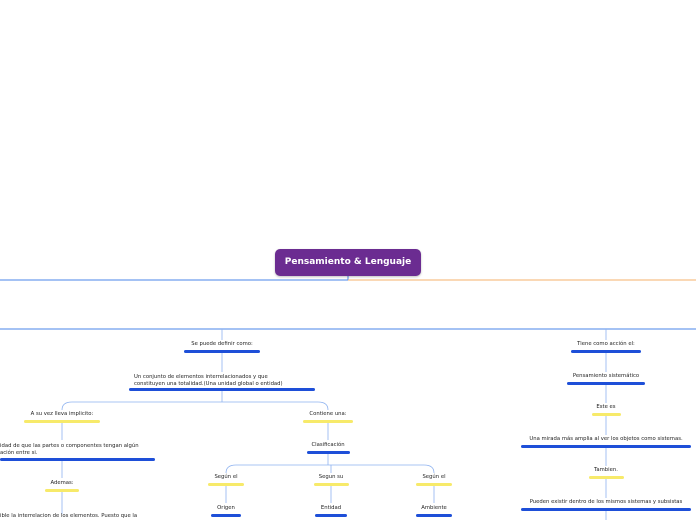 This screenshot has width=696, height=520. What do you see at coordinates (348, 262) in the screenshot?
I see `root-topic: Pensamiento & Lenguaje` at bounding box center [348, 262].